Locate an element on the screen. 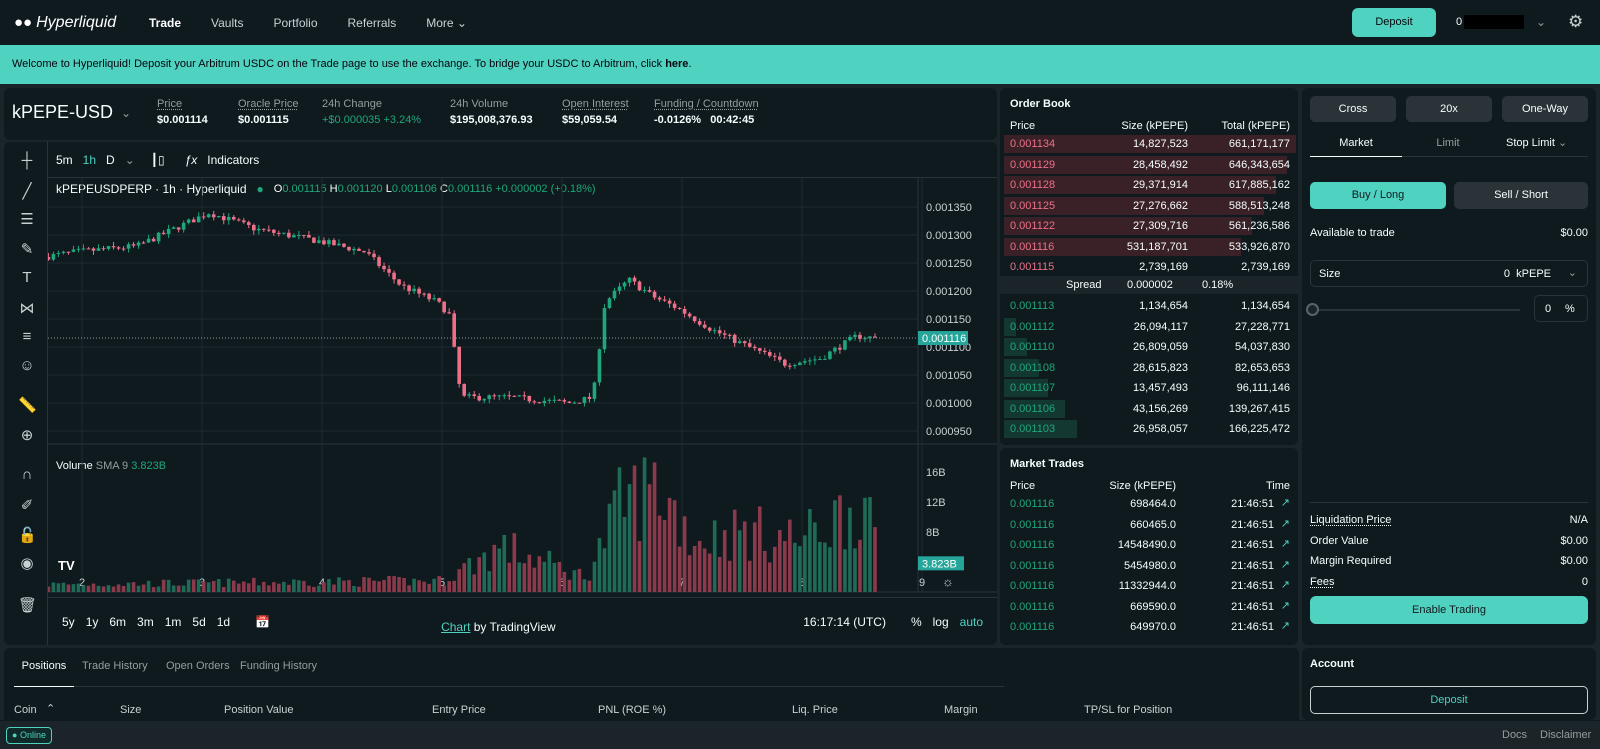  nav-referrals: Referrals is located at coordinates (372, 23).